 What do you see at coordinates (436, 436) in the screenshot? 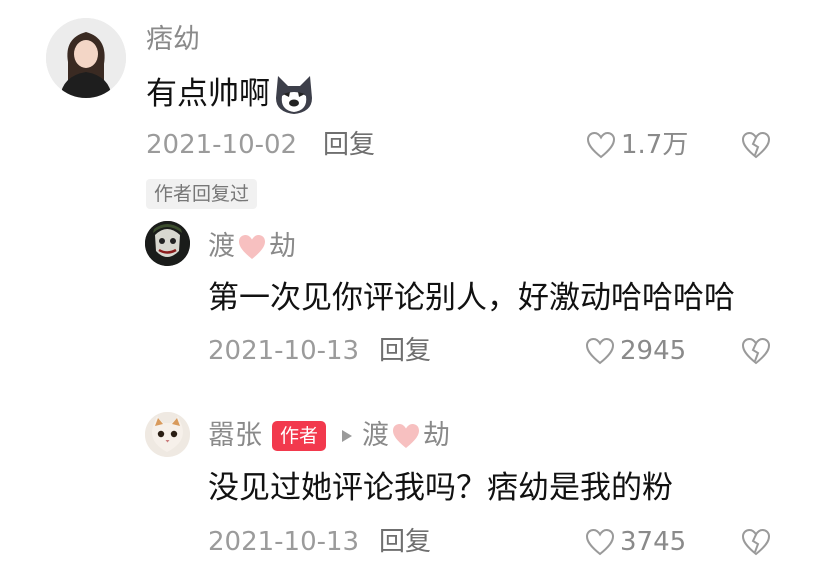
I see `reply-to-username-part: 劫` at bounding box center [436, 436].